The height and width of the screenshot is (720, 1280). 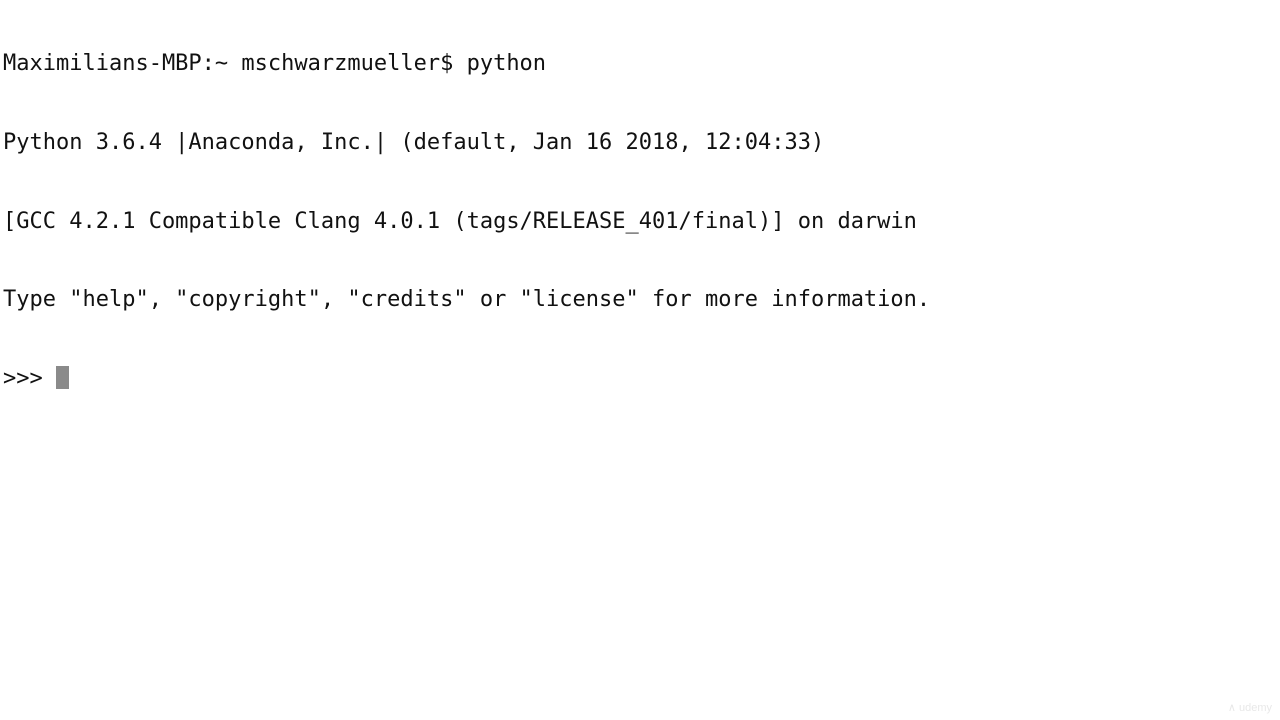 I want to click on udemy-logo-icon: ∧, so click(x=1233, y=708).